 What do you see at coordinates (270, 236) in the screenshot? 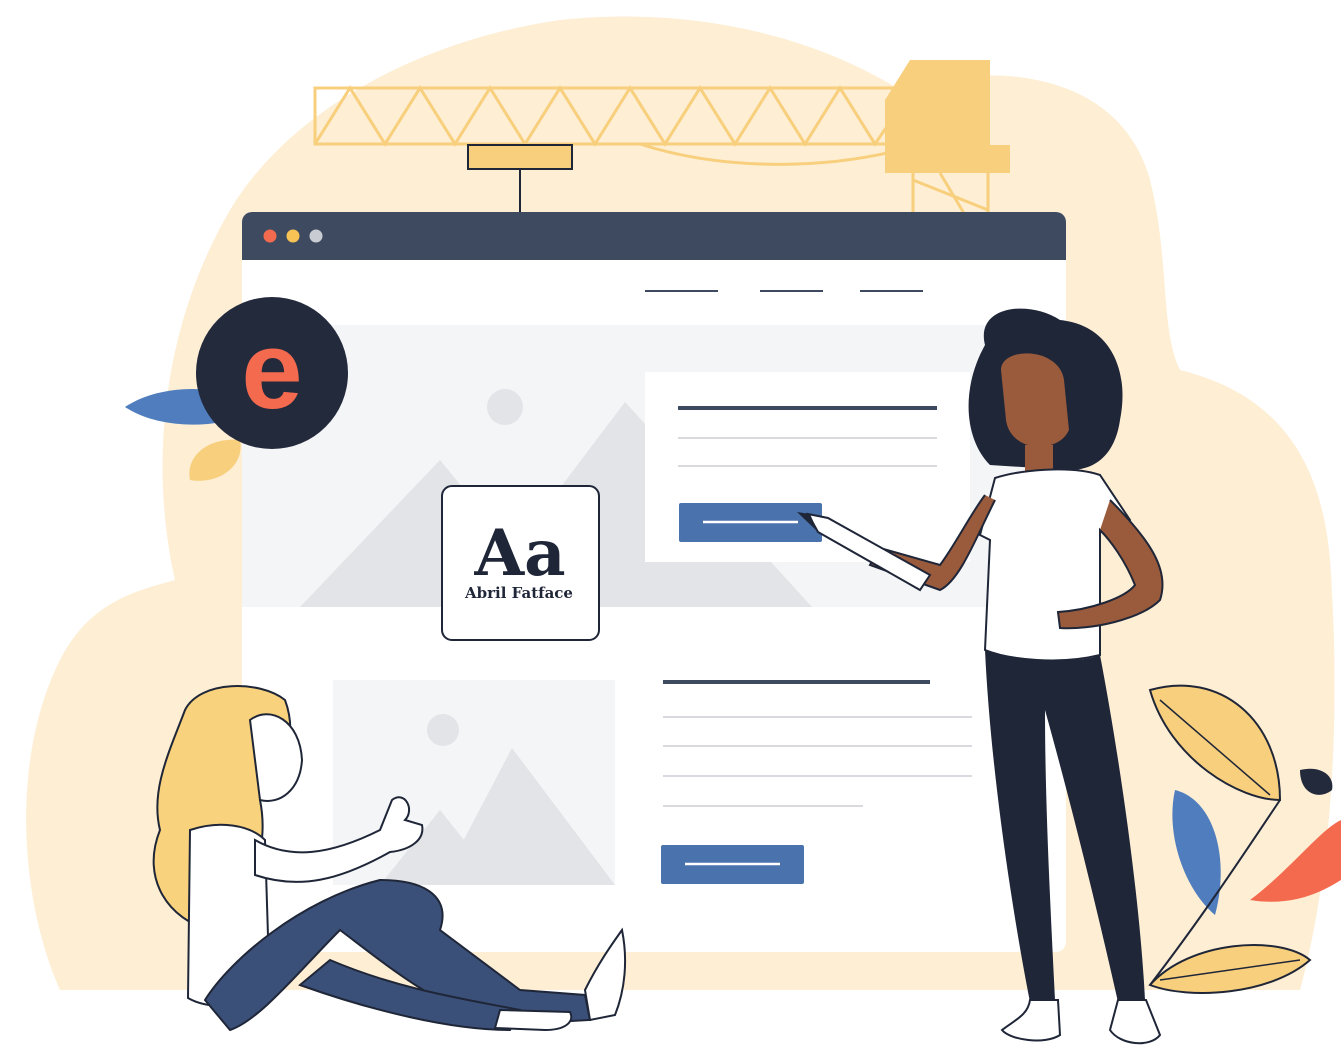
I see `close-dot` at bounding box center [270, 236].